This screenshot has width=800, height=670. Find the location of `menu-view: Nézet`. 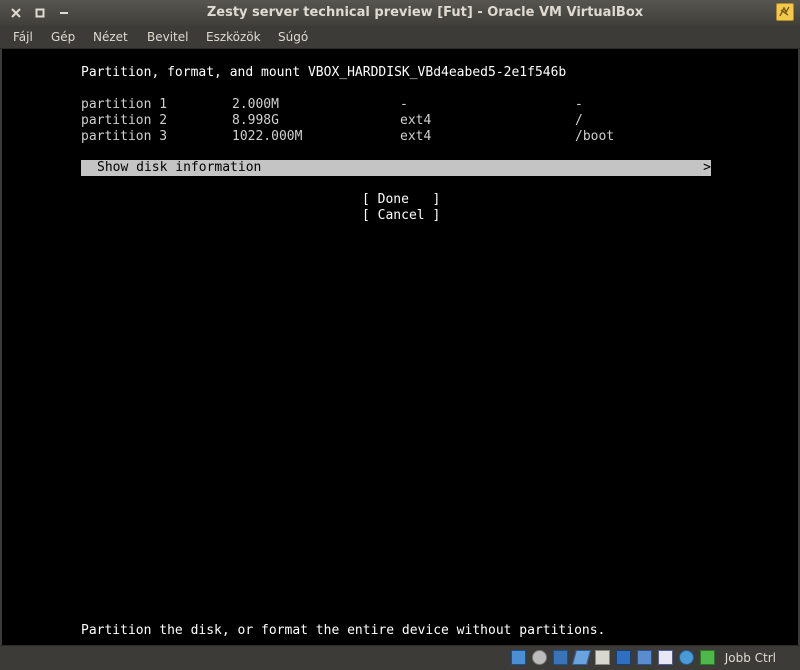

menu-view: Nézet is located at coordinates (110, 37).